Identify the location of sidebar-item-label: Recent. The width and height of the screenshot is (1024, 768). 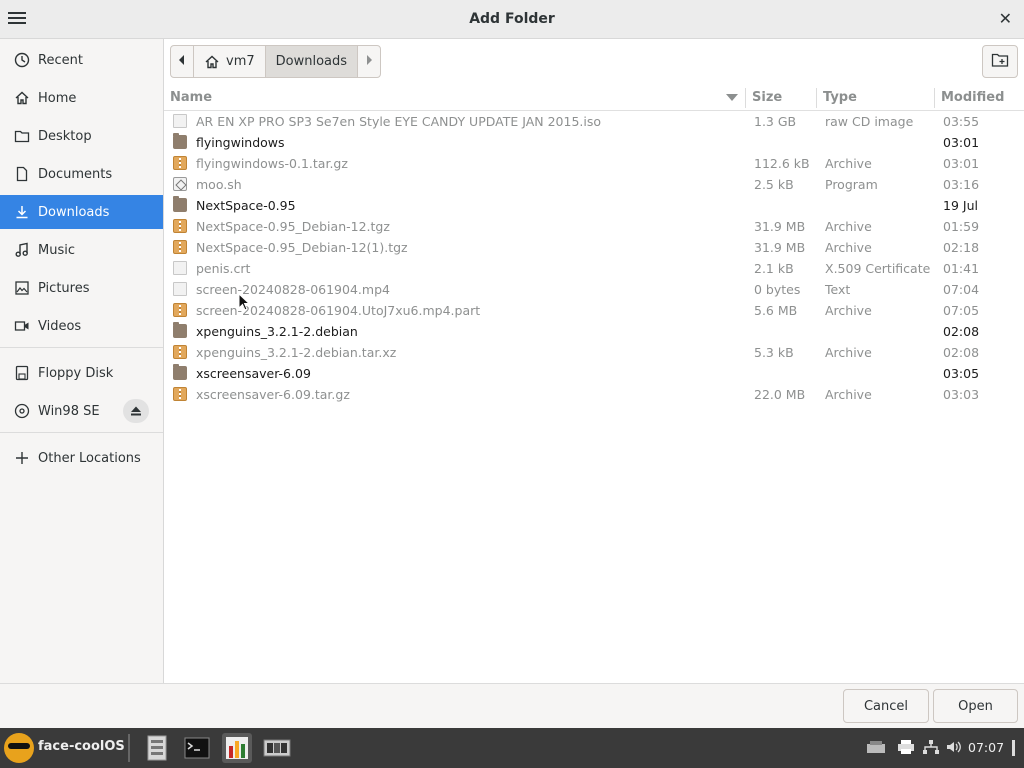
(60, 60).